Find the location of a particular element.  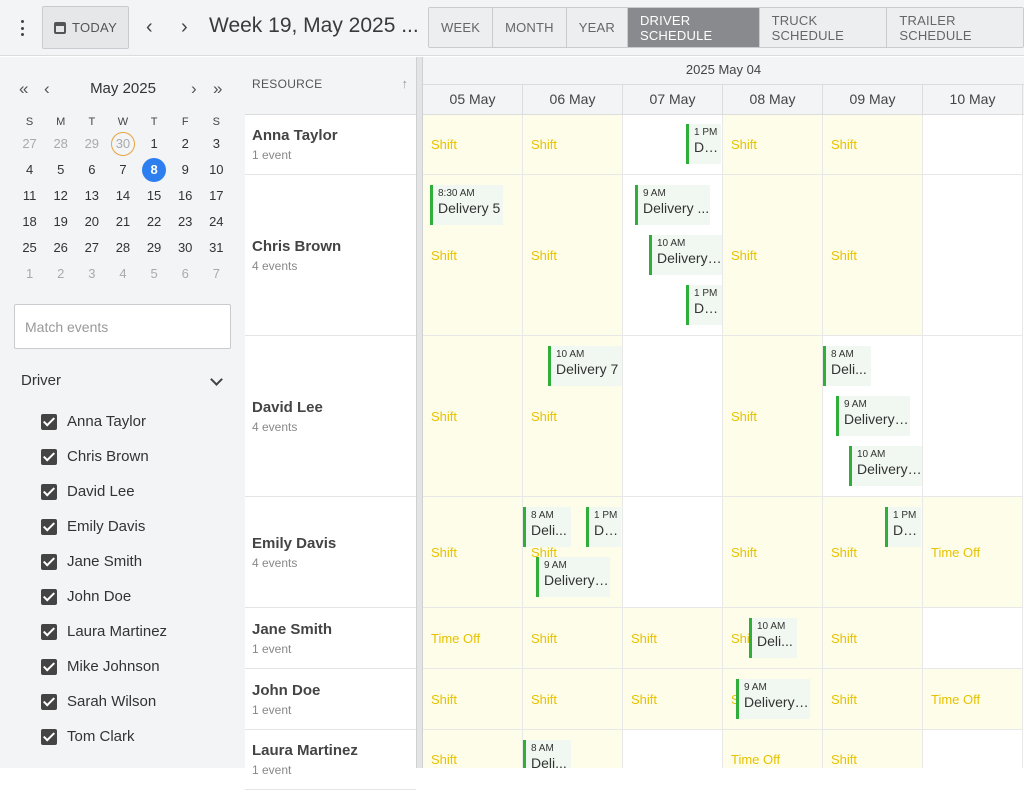

event-filter-input is located at coordinates (122, 326).